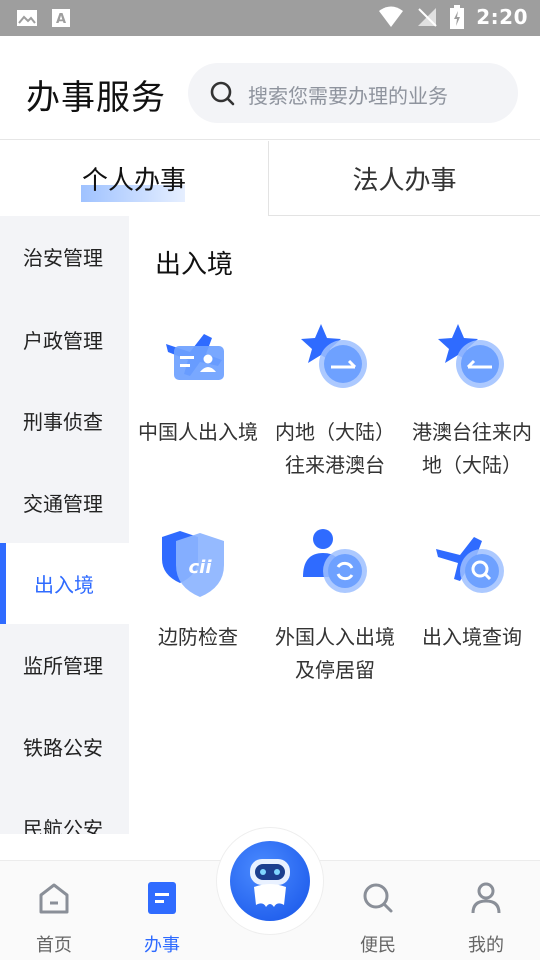 The width and height of the screenshot is (540, 960). What do you see at coordinates (64, 810) in the screenshot?
I see `category-item: 民航公安` at bounding box center [64, 810].